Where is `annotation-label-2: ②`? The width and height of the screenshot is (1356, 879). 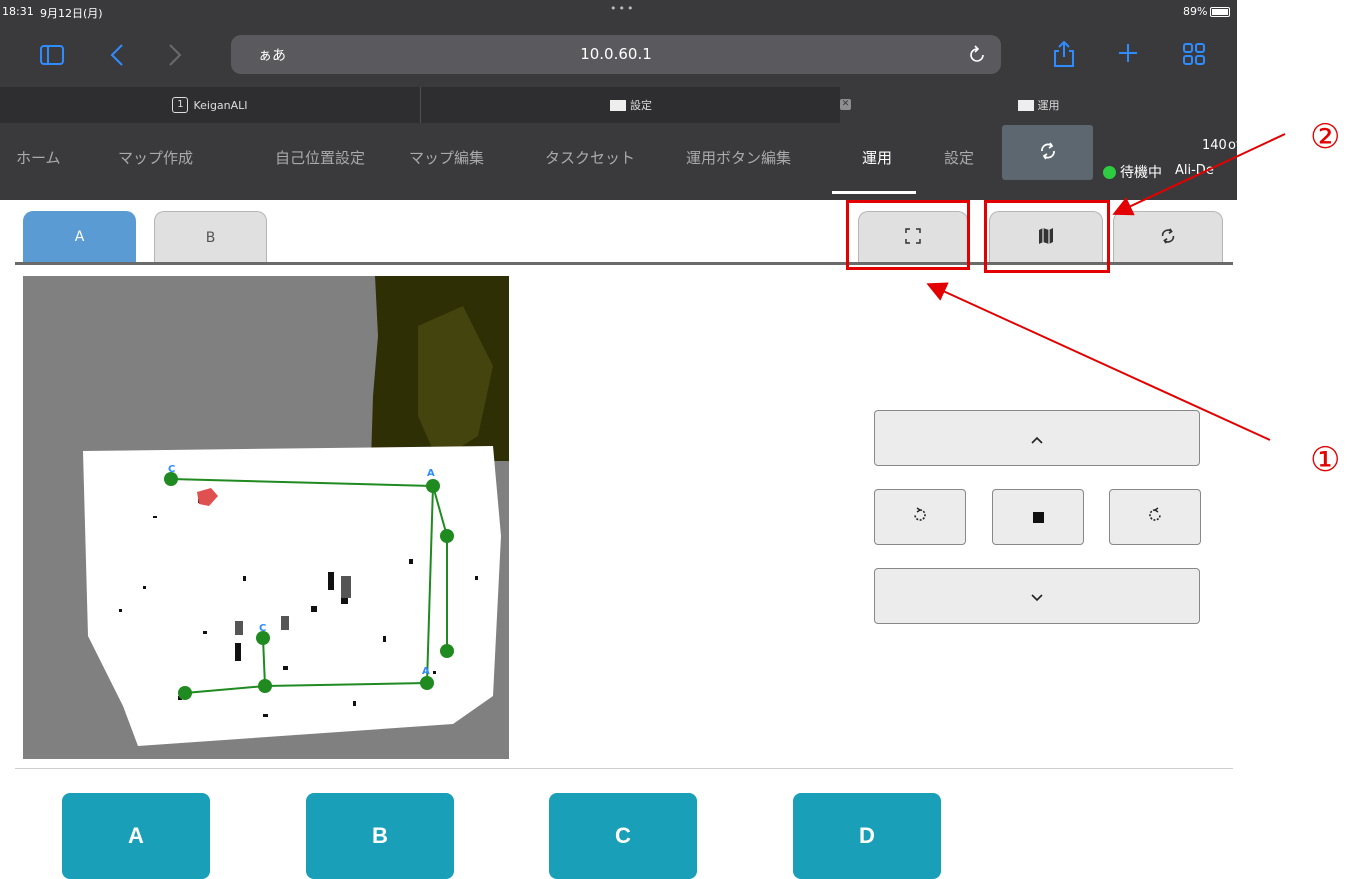 annotation-label-2: ② is located at coordinates (1325, 137).